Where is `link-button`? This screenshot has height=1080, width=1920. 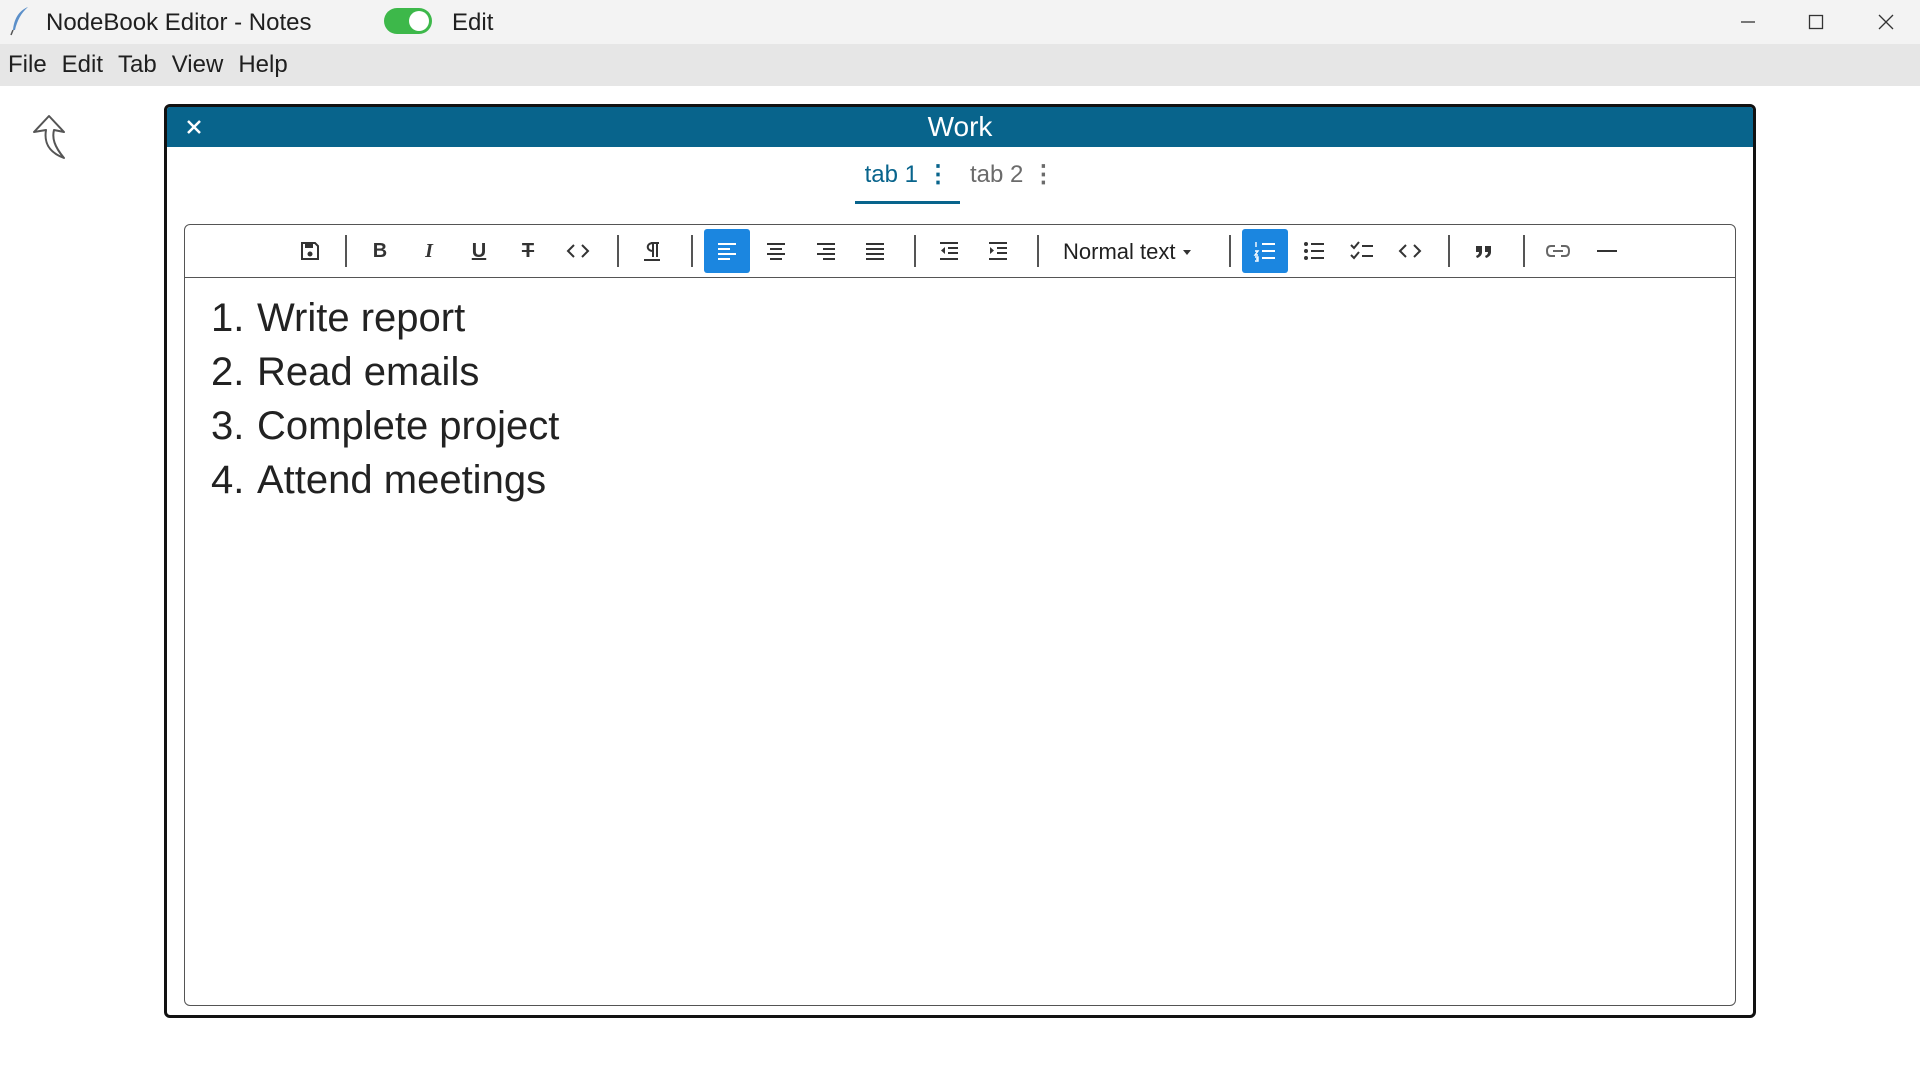
link-button is located at coordinates (1558, 251).